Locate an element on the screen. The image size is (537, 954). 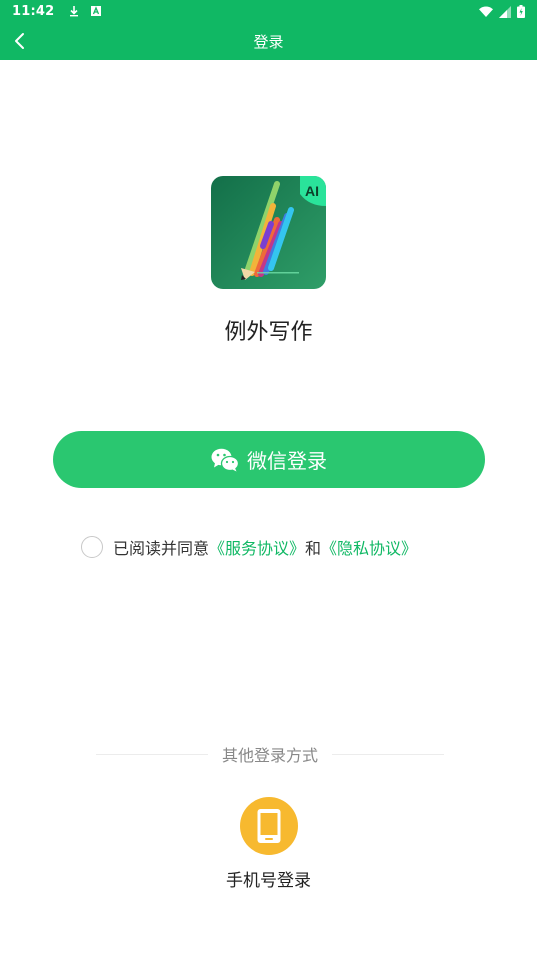
page-title: 登录 is located at coordinates (268, 41).